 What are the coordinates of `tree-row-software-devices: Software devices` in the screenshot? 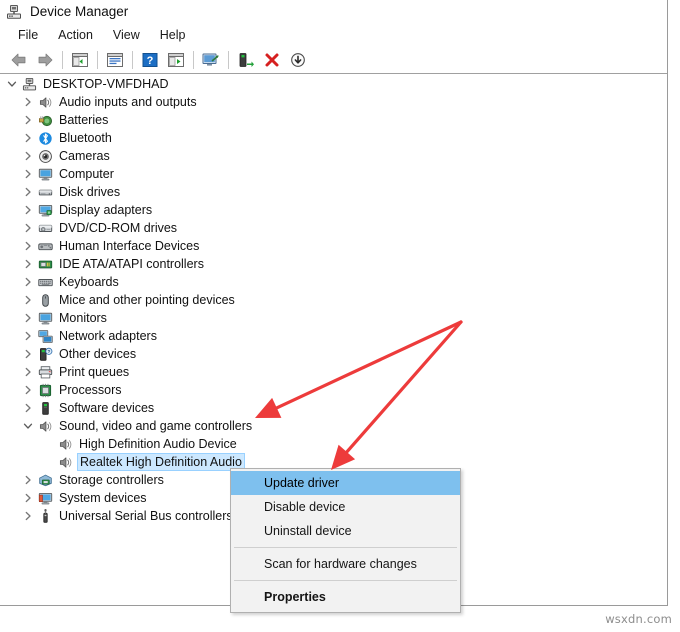 It's located at (333, 408).